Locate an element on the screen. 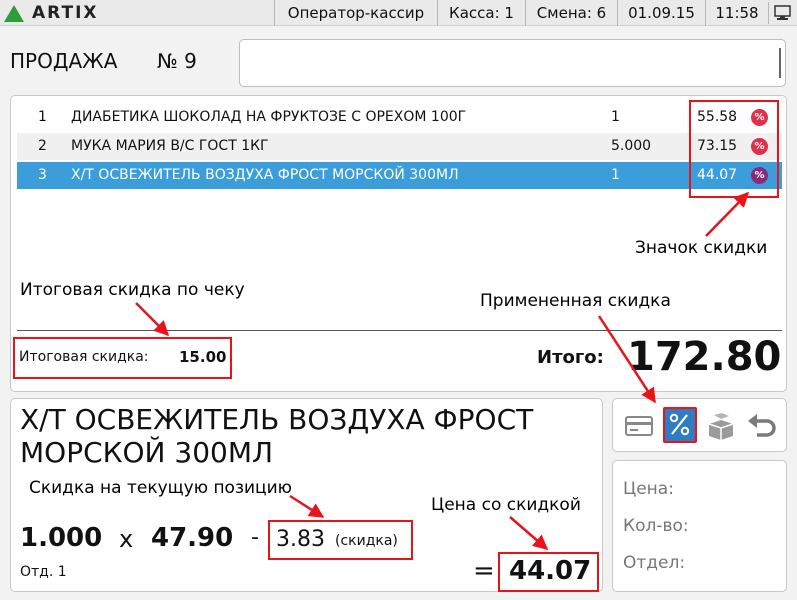 This screenshot has height=600, width=797. annotation-box-total-discount is located at coordinates (122, 358).